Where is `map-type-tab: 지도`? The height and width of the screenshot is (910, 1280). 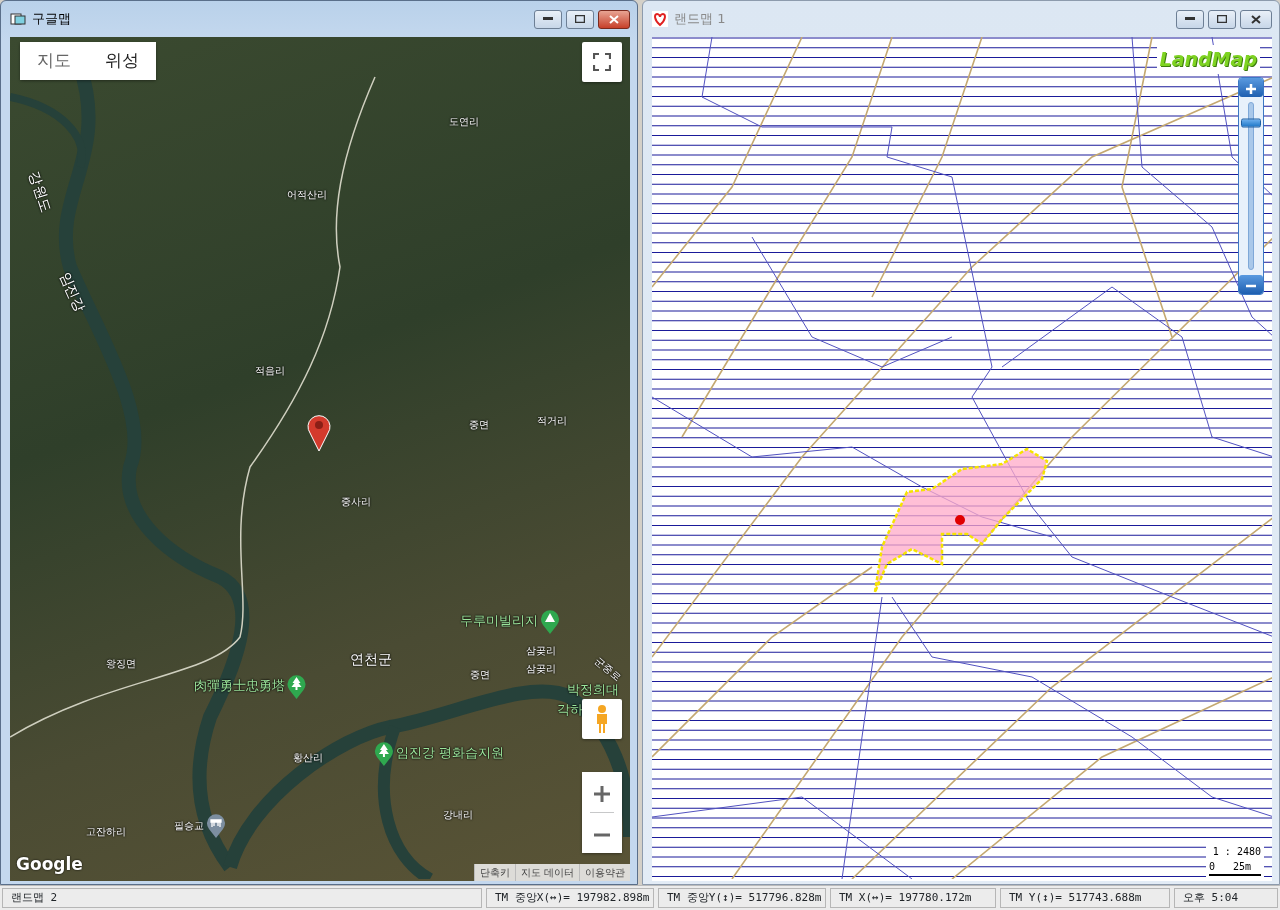
map-type-tab: 지도 is located at coordinates (54, 61).